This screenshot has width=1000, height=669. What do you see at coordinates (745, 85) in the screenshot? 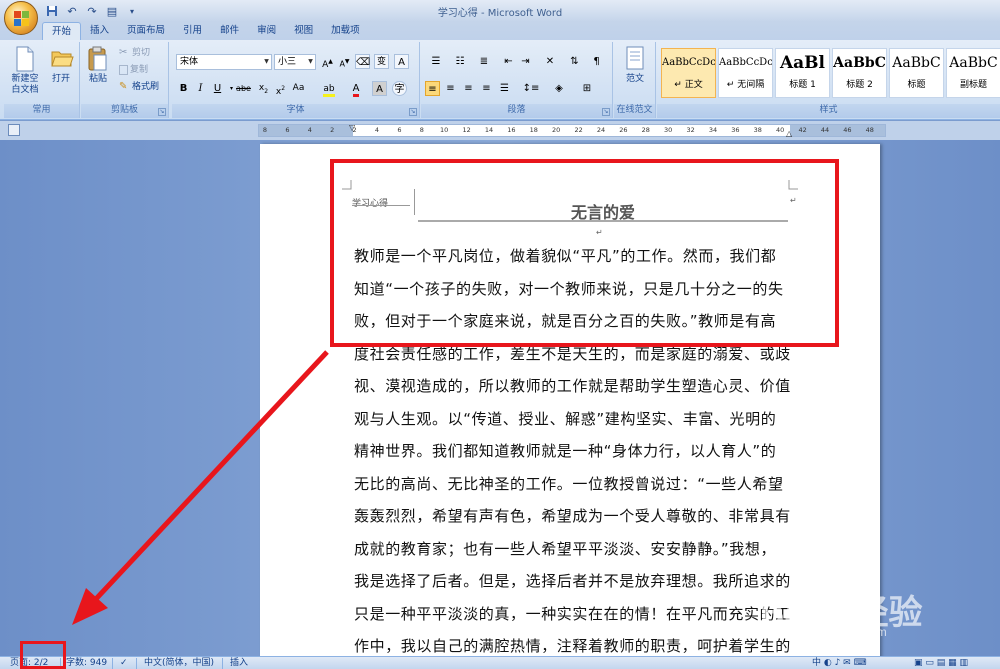
I see `style-name: ↵ 无间隔` at bounding box center [745, 85].